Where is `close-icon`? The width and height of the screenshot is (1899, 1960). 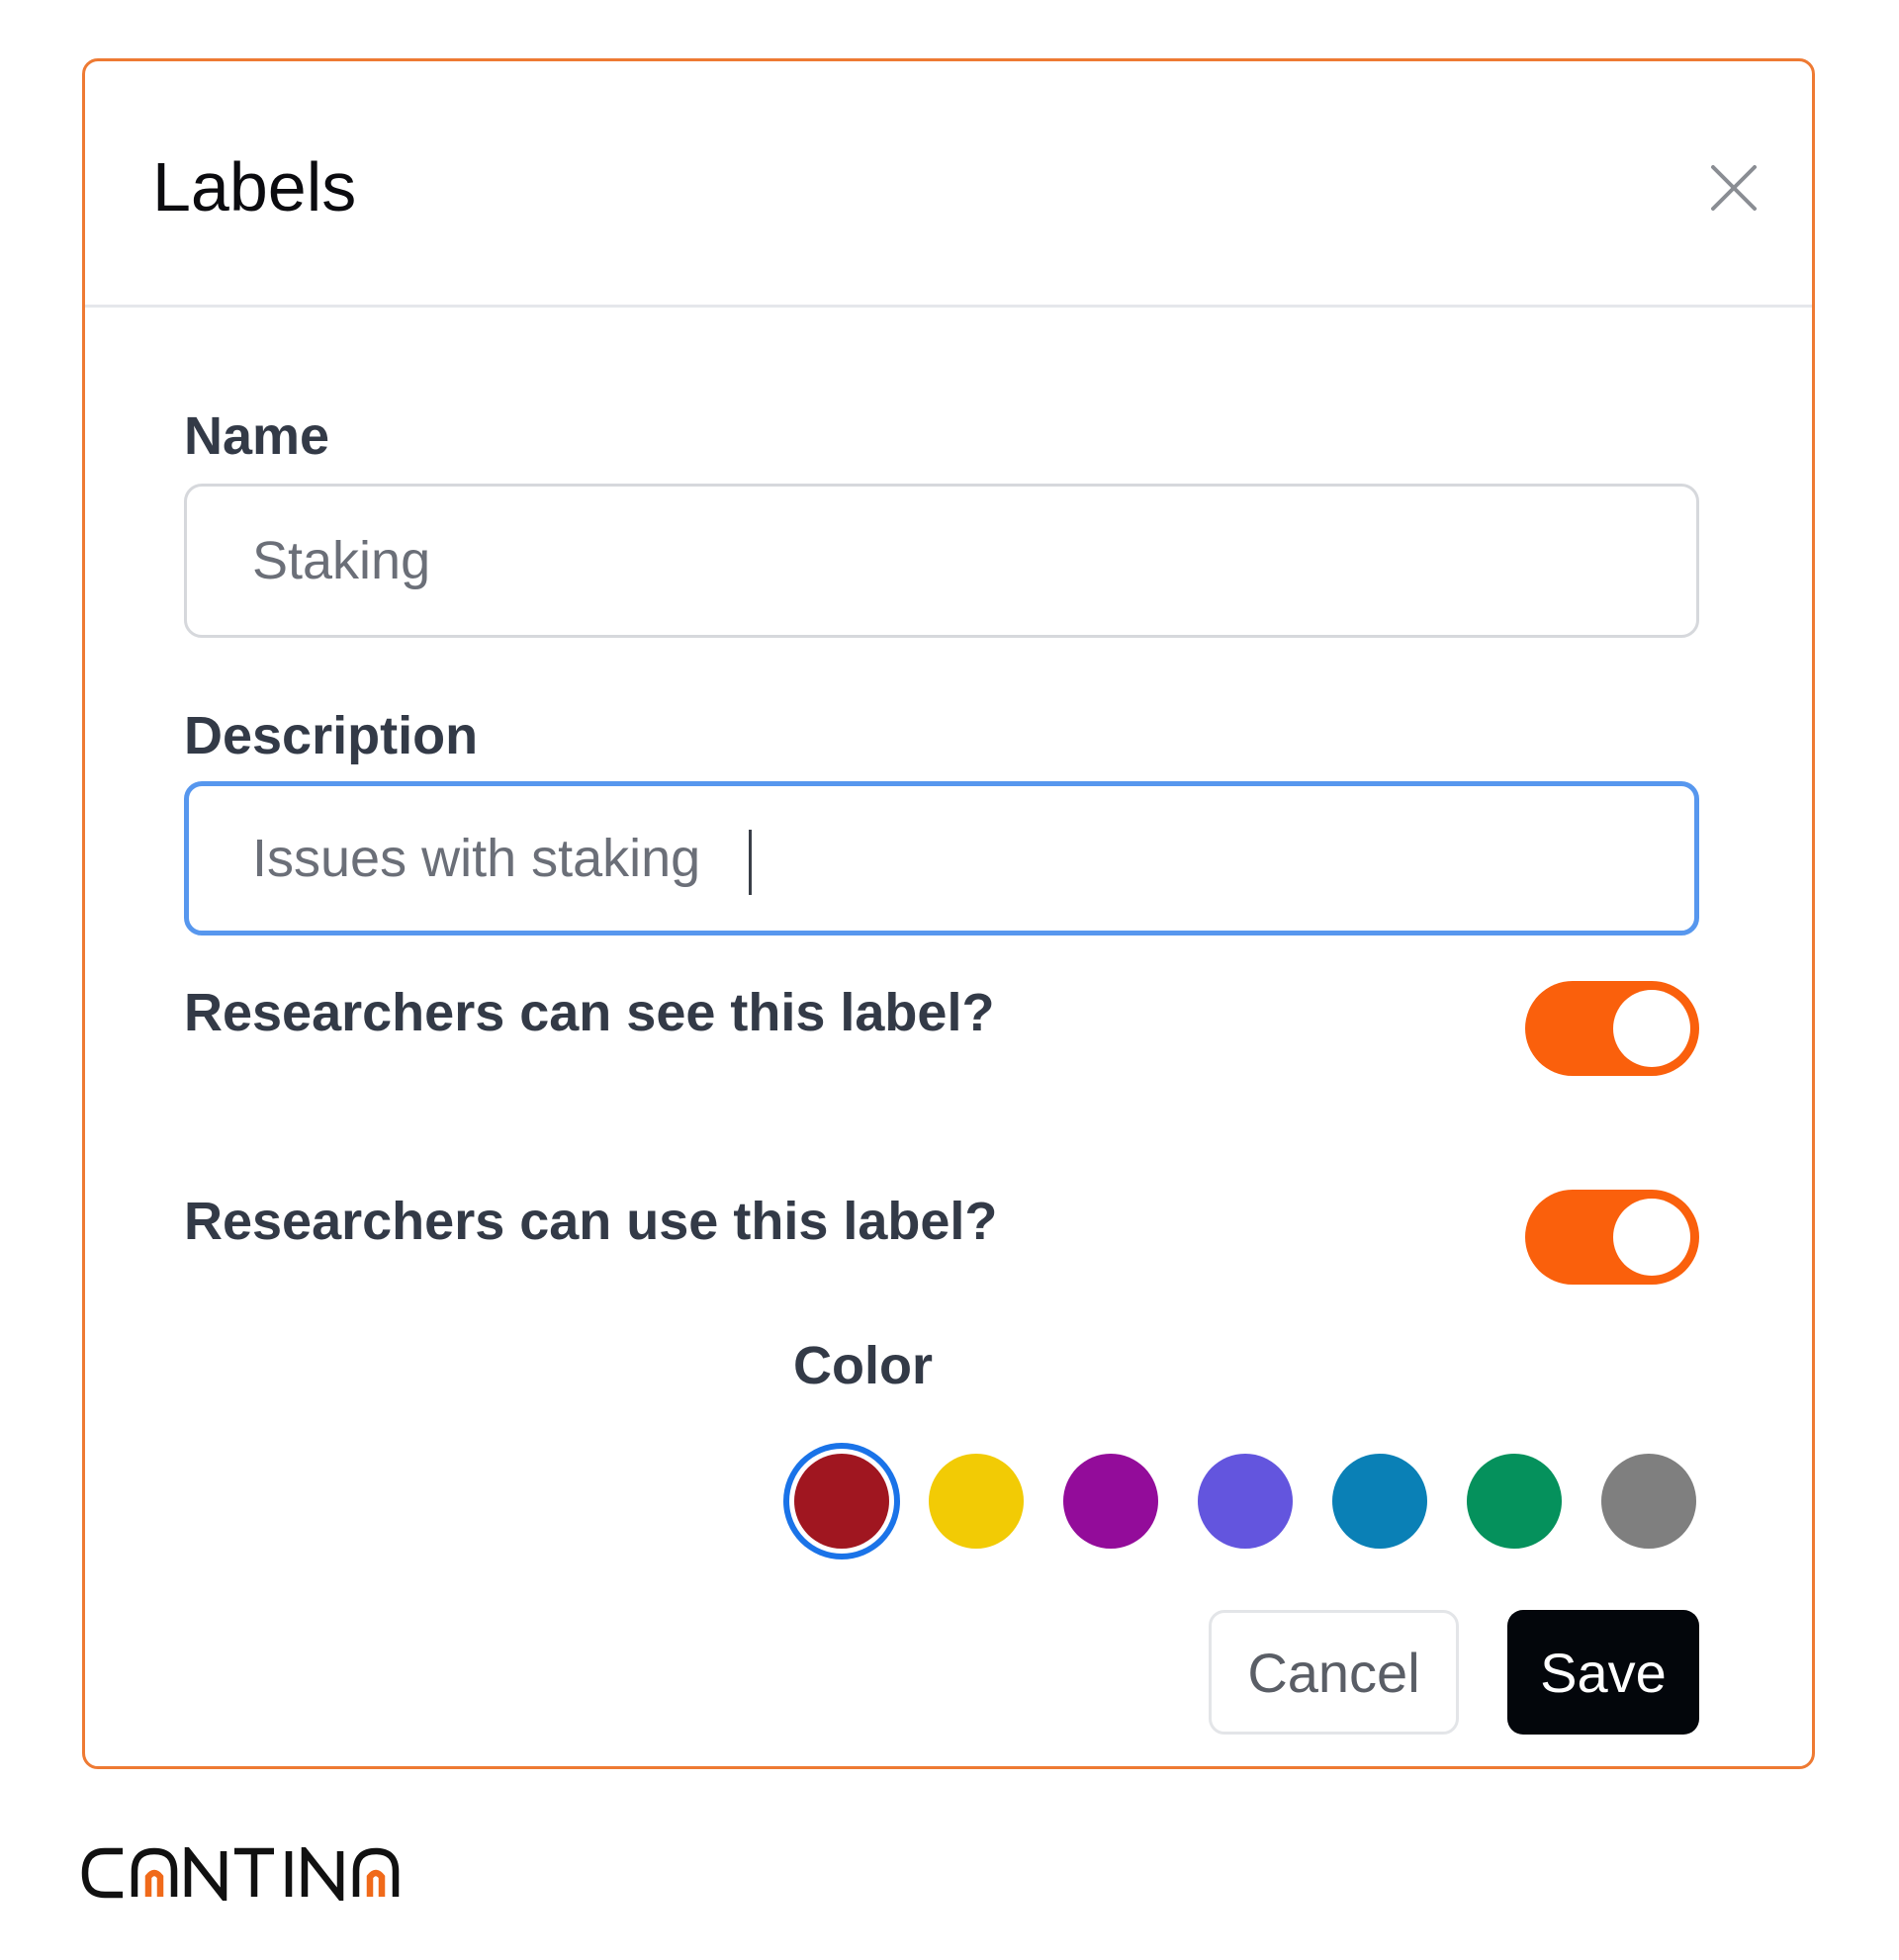 close-icon is located at coordinates (1734, 188).